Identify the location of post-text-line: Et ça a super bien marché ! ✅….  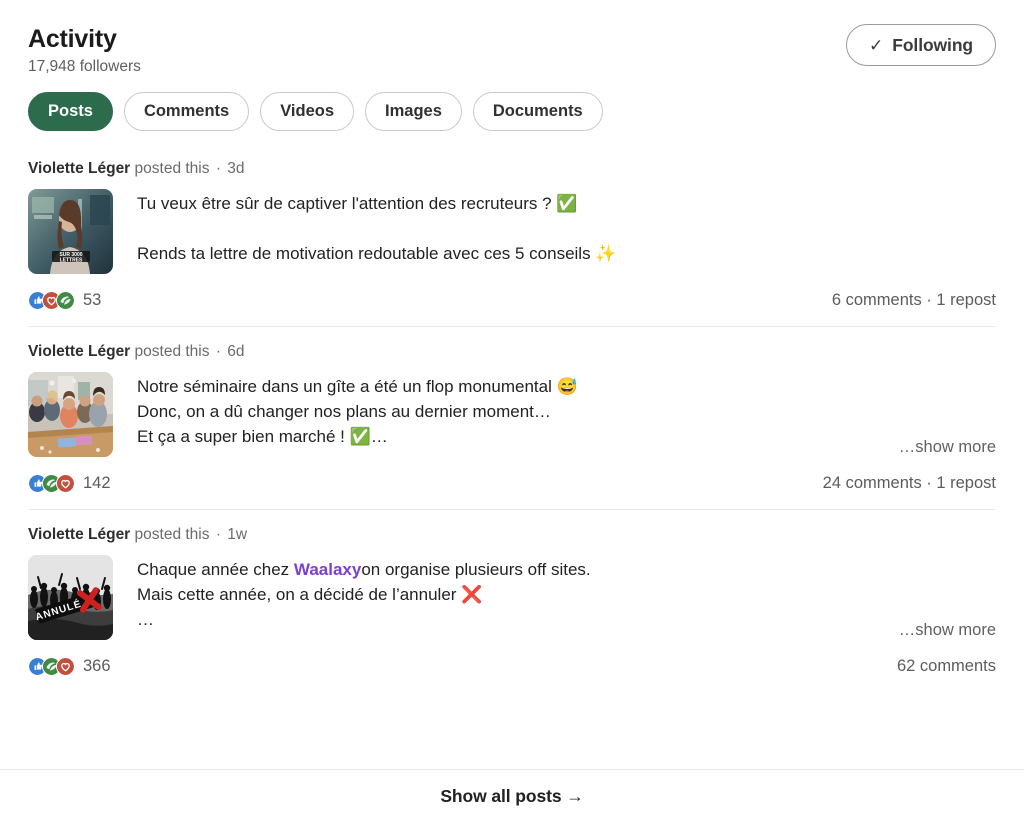
(262, 436).